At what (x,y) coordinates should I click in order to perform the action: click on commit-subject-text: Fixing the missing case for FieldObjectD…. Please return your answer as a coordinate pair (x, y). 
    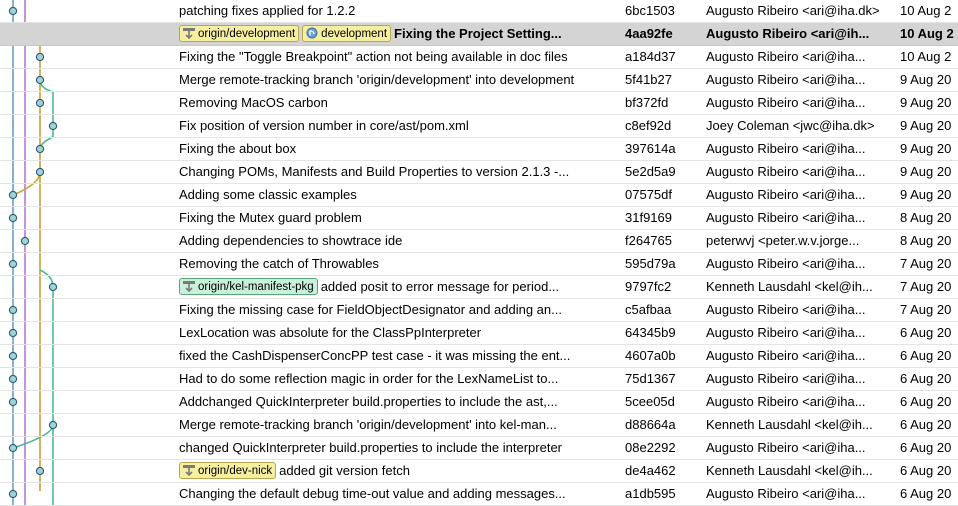
    Looking at the image, I should click on (370, 309).